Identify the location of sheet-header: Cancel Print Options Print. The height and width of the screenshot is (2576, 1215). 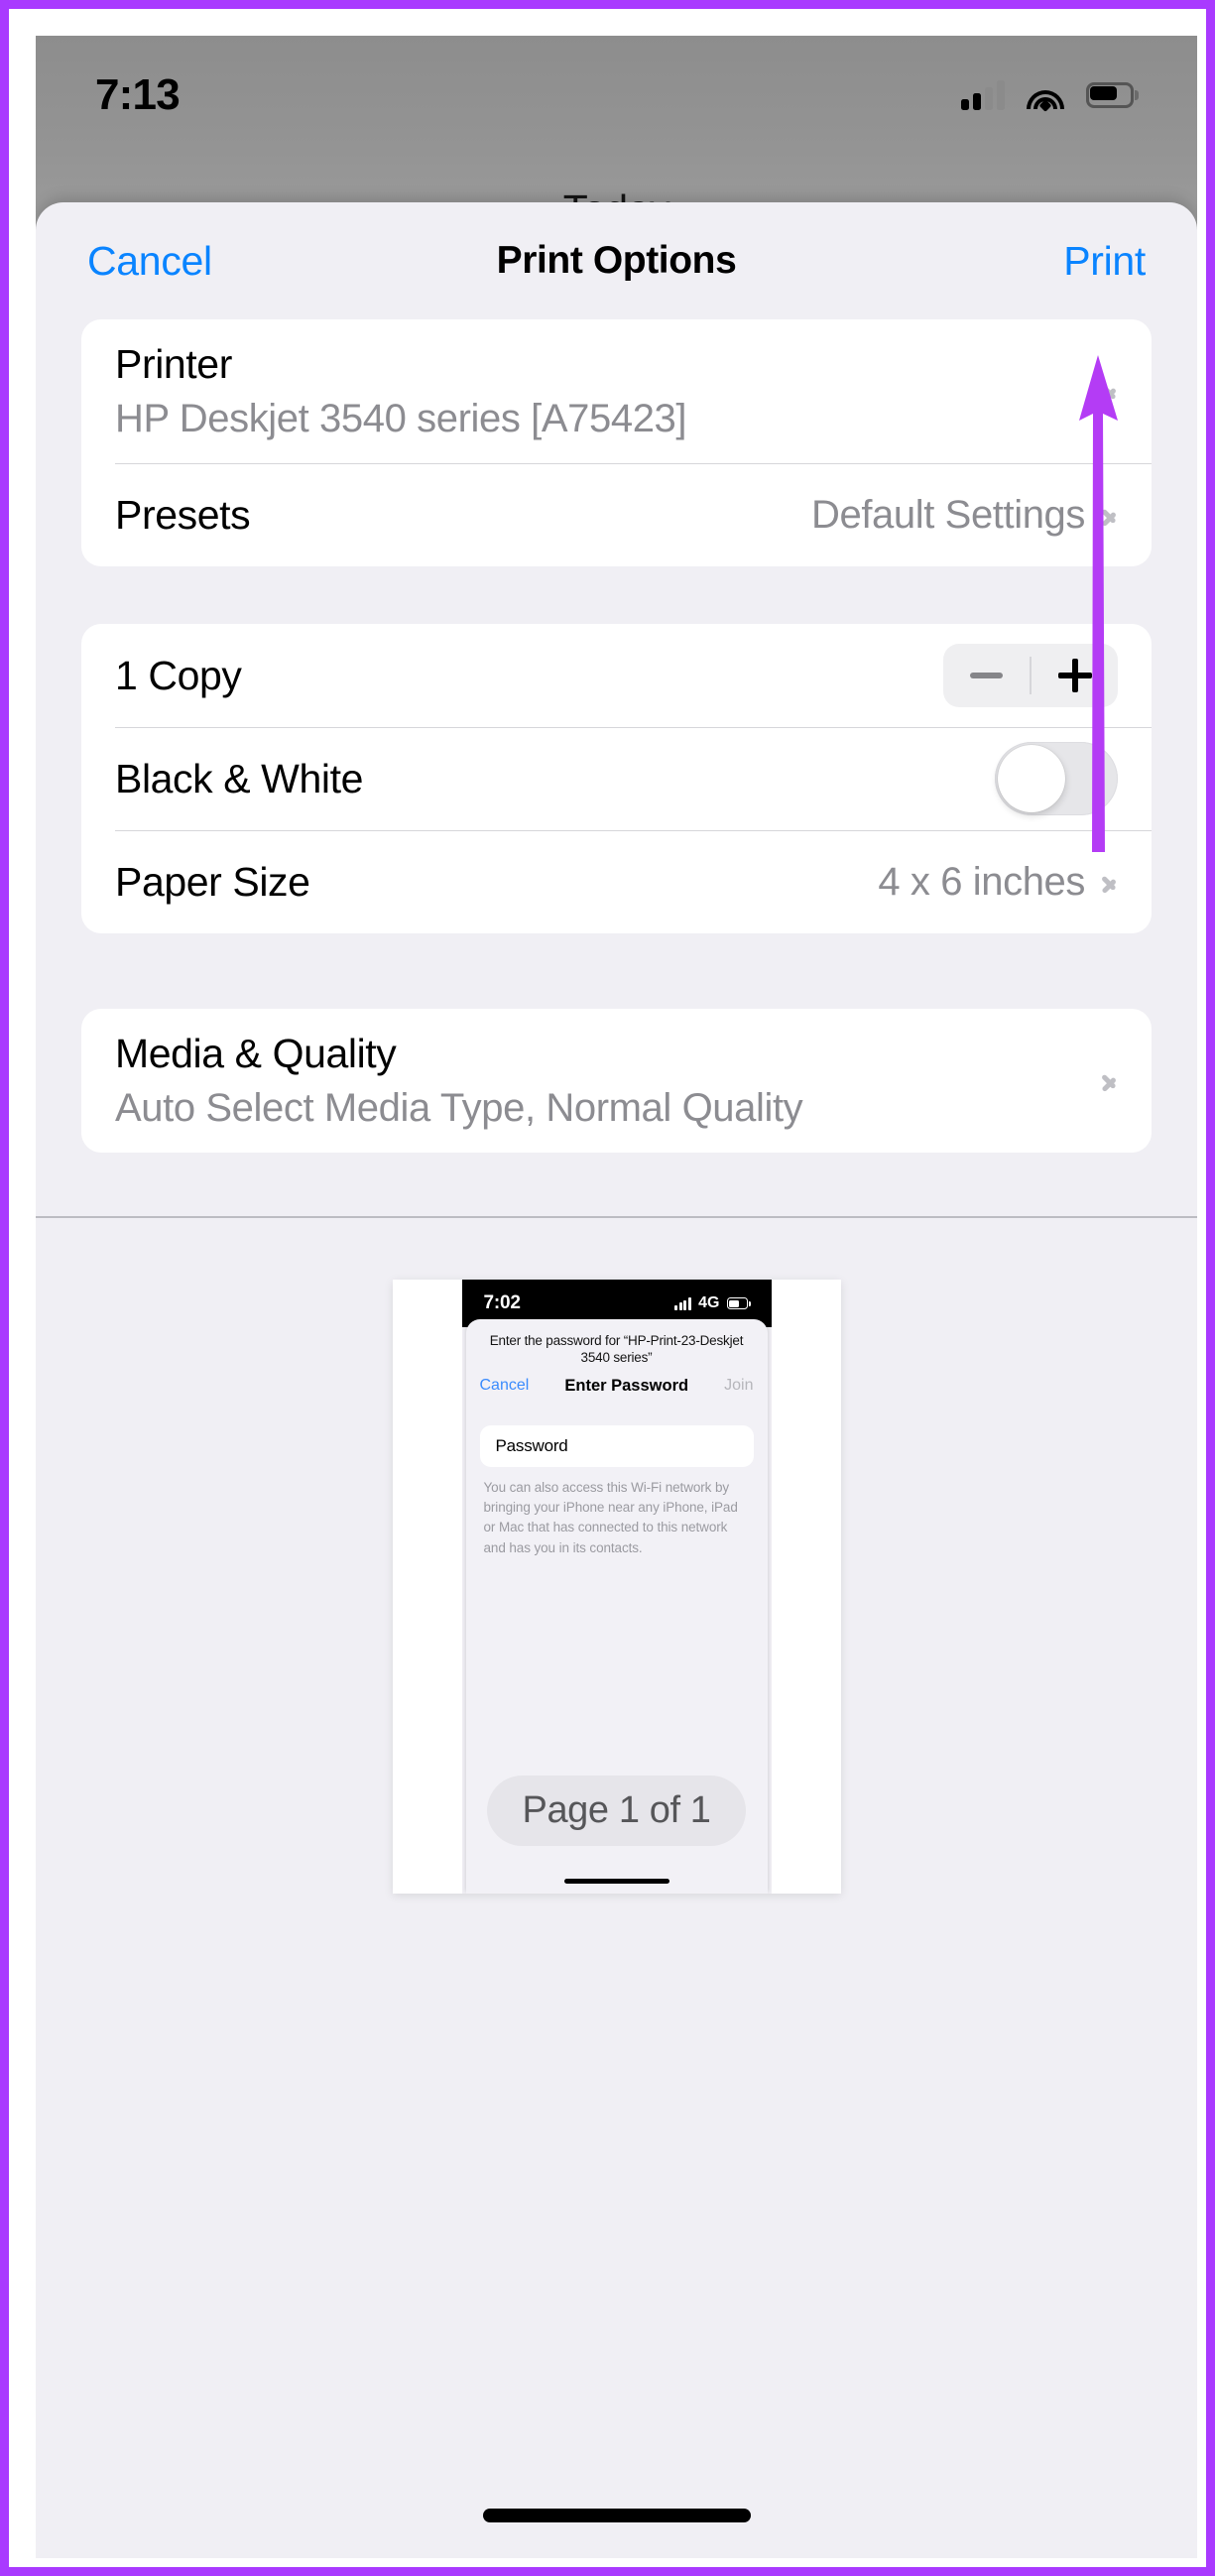
(616, 260).